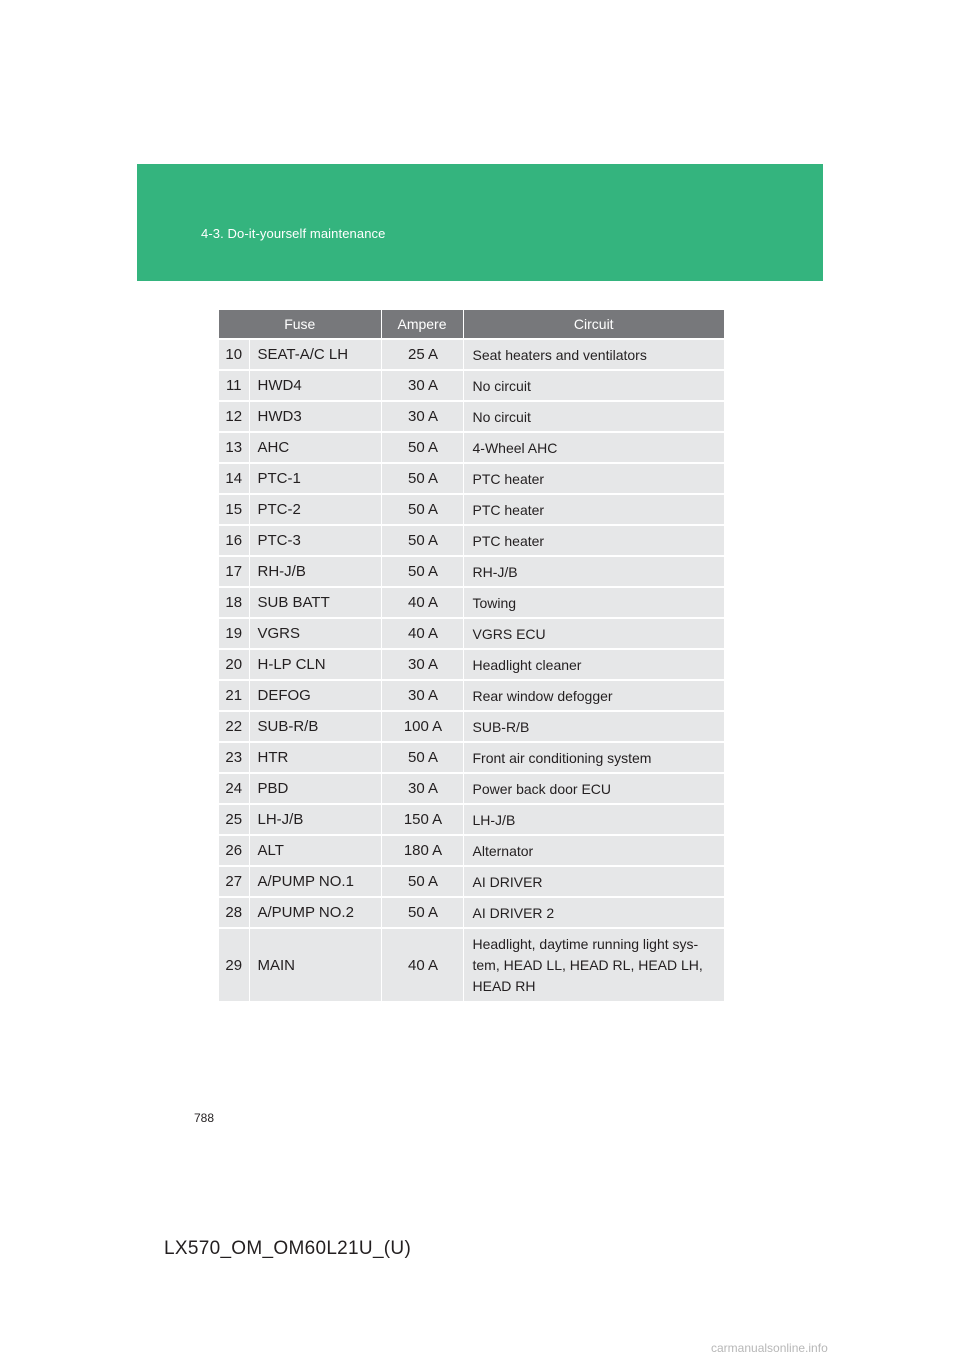  Describe the element at coordinates (315, 912) in the screenshot. I see `fuse-name: A/PUMP NO.2` at that location.